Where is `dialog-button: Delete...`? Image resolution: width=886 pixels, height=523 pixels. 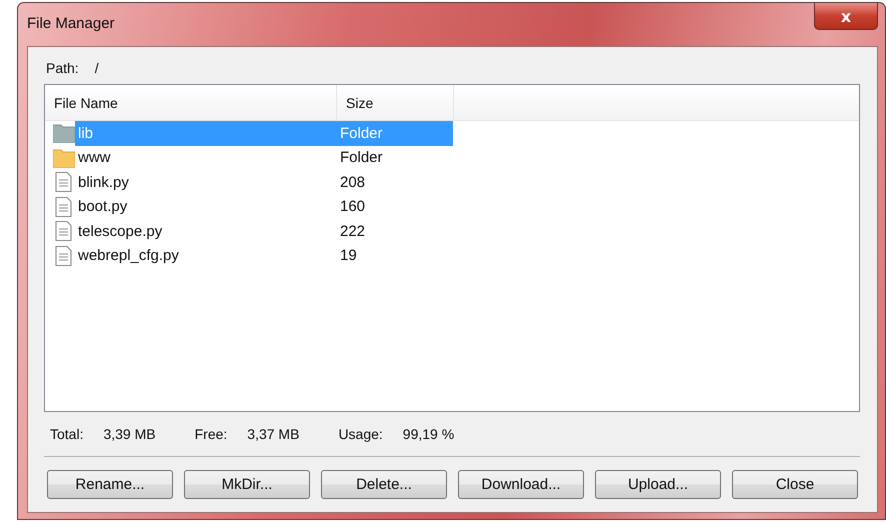
dialog-button: Delete... is located at coordinates (384, 484).